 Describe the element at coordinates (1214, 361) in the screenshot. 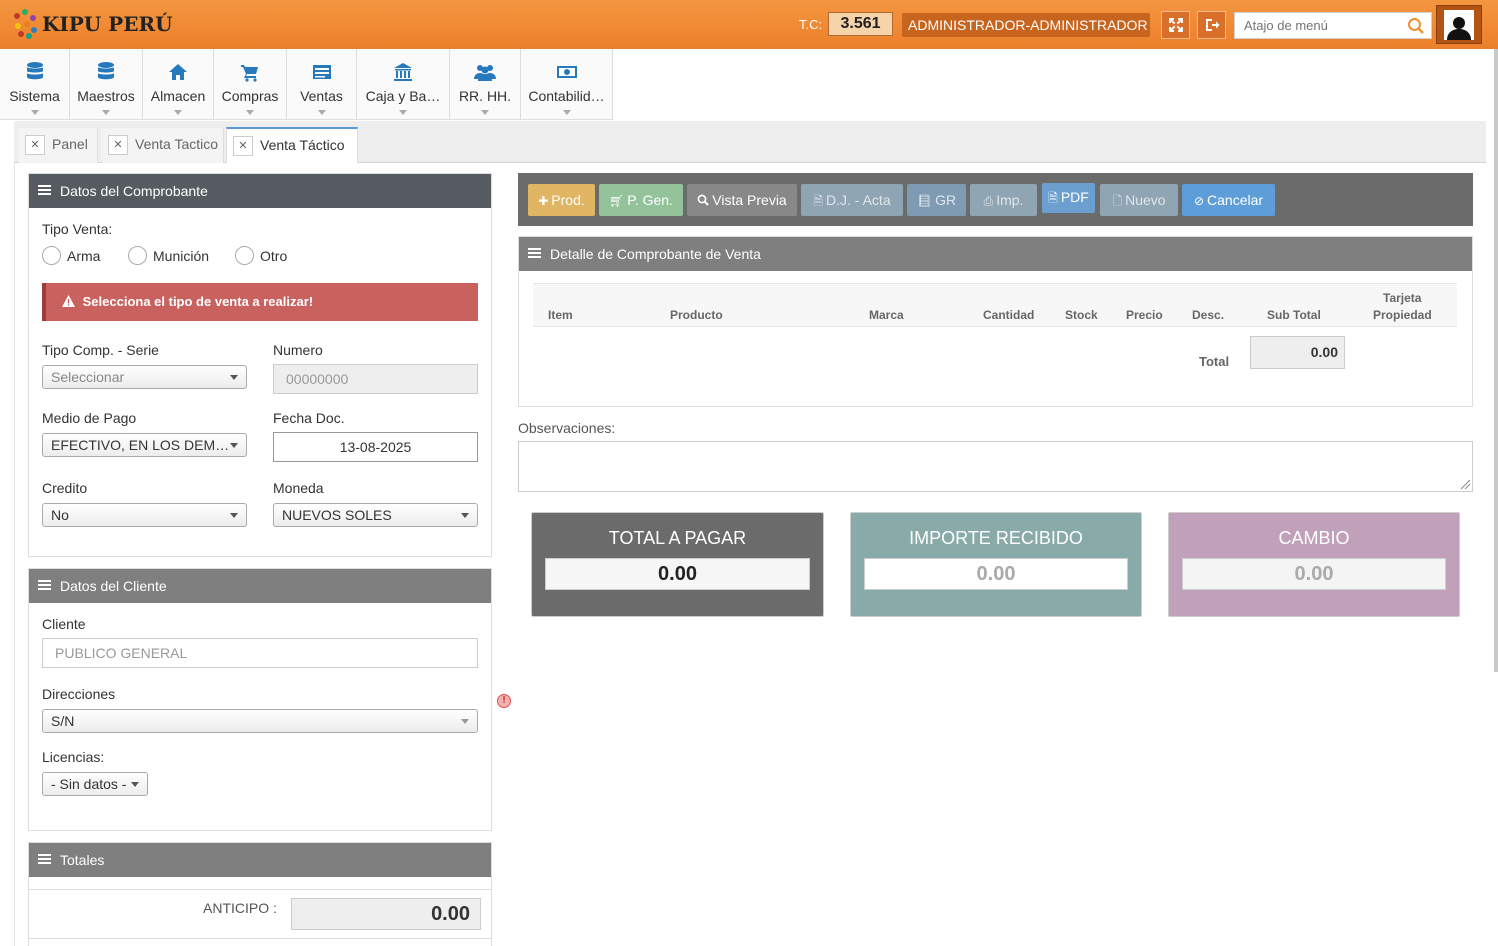

I see `total-label: Total` at that location.